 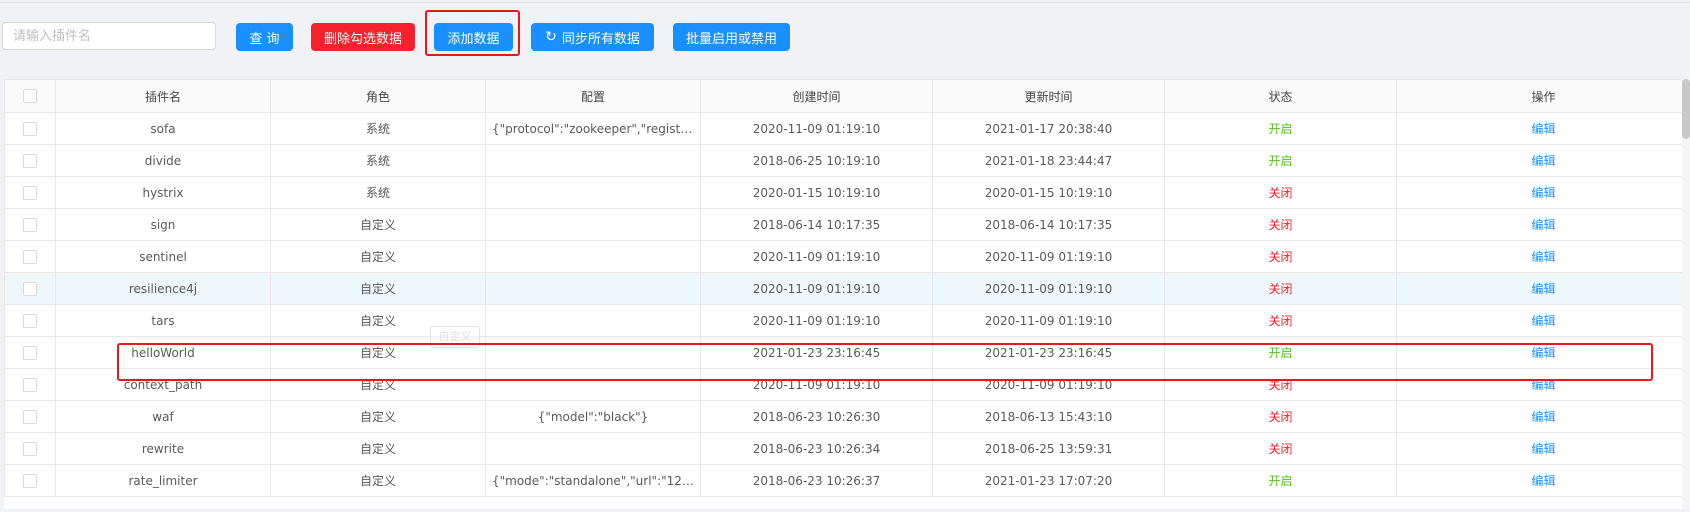 I want to click on updated-time-cell: 2021-01-17 20:38:40, so click(x=1048, y=128).